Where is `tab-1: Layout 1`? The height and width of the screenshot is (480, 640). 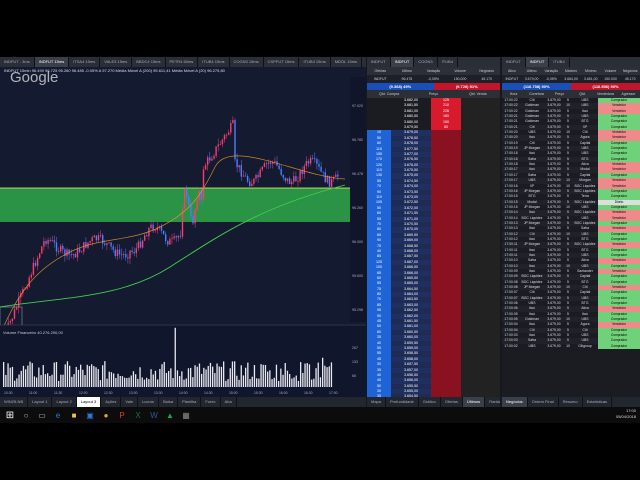
tab-1: Layout 1 is located at coordinates (40, 402).